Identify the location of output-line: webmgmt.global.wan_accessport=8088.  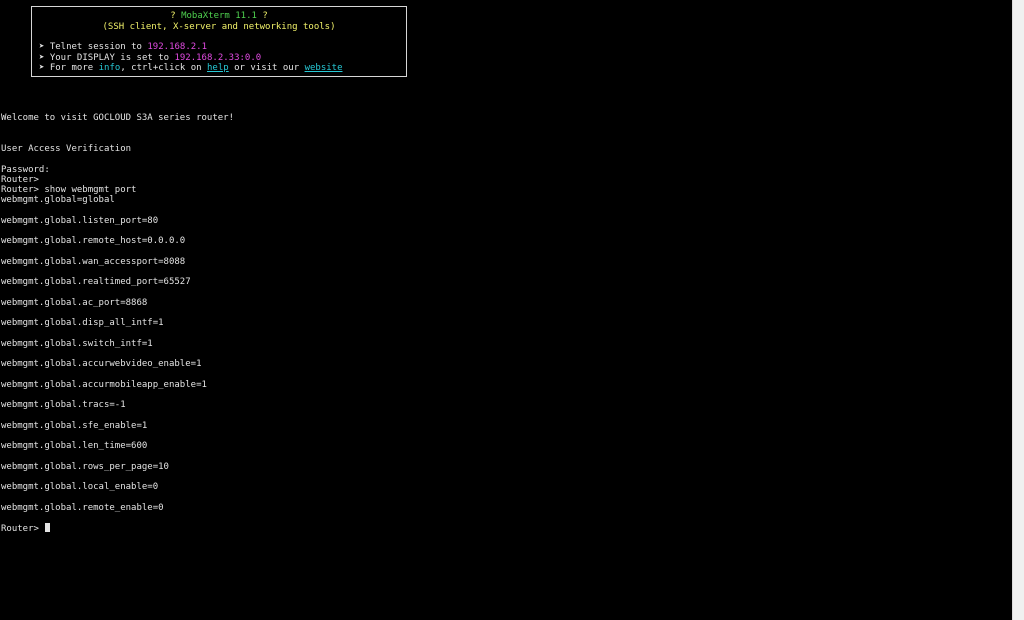
(93, 262).